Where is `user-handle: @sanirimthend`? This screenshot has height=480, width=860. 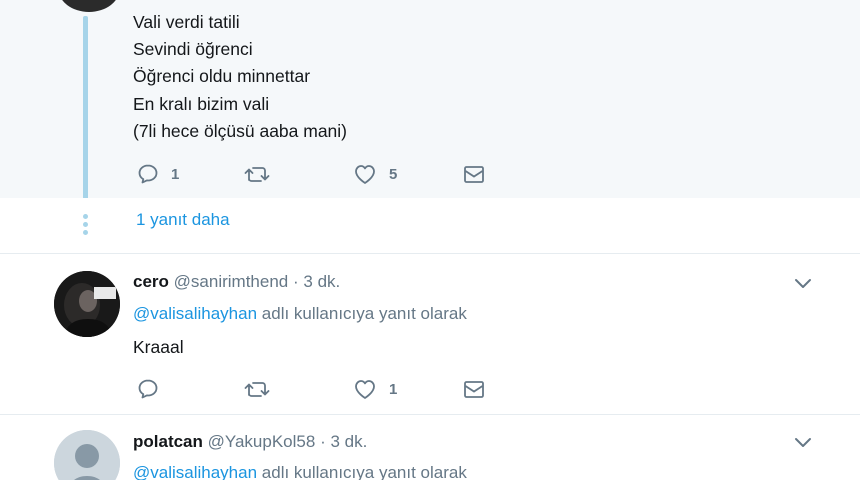 user-handle: @sanirimthend is located at coordinates (231, 281).